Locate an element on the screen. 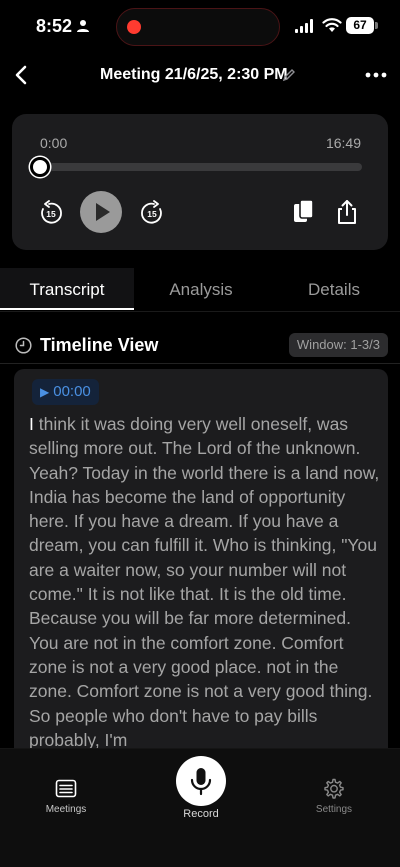  audio-player-card: 0:00 16:49 15 15 is located at coordinates (200, 182).